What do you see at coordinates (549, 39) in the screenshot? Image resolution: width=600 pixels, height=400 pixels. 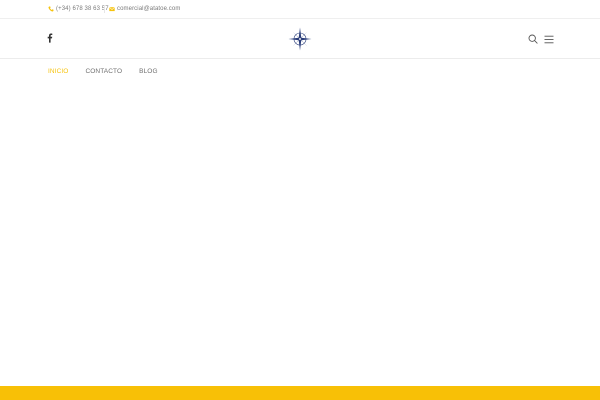 I see `hamburger-menu-icon` at bounding box center [549, 39].